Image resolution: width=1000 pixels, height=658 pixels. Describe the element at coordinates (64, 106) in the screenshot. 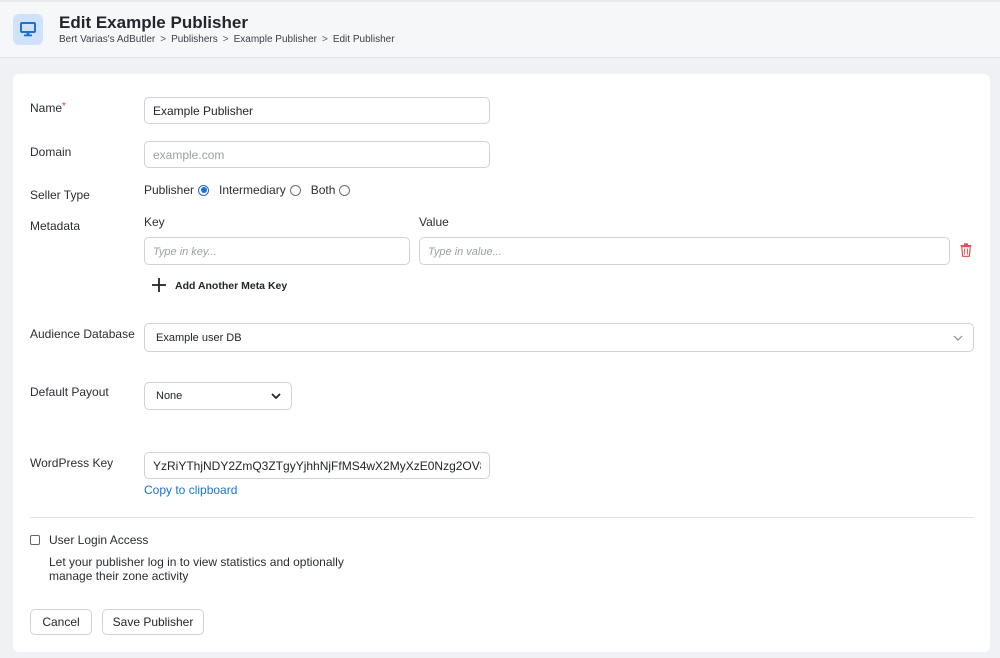

I see `required-mark: *` at that location.